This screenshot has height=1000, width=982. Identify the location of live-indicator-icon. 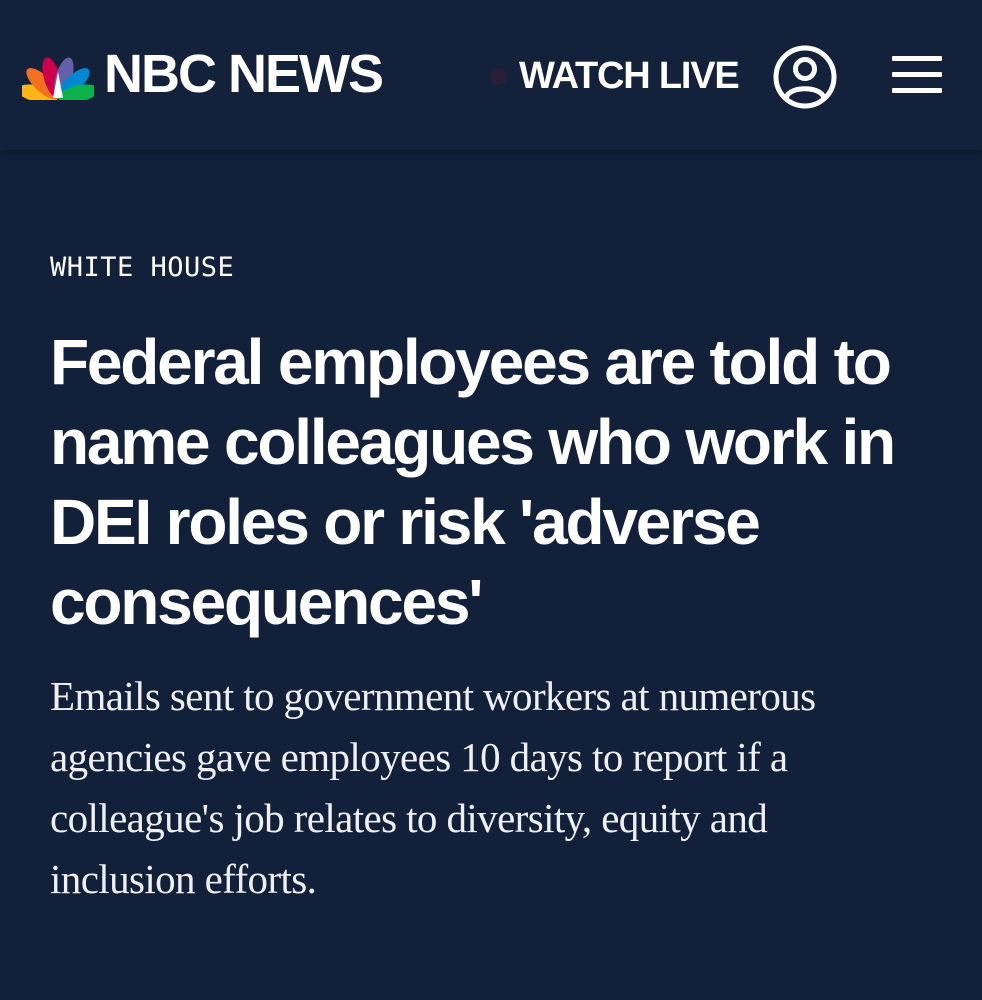
(498, 76).